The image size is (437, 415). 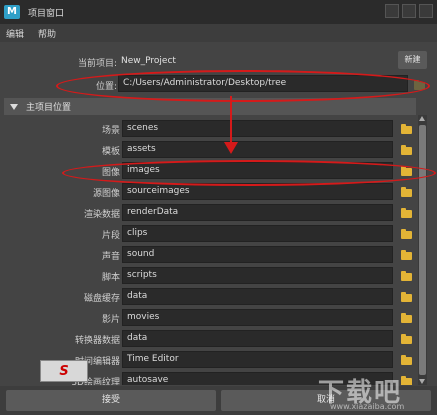 I want to click on accept-button: 接受, so click(x=111, y=400).